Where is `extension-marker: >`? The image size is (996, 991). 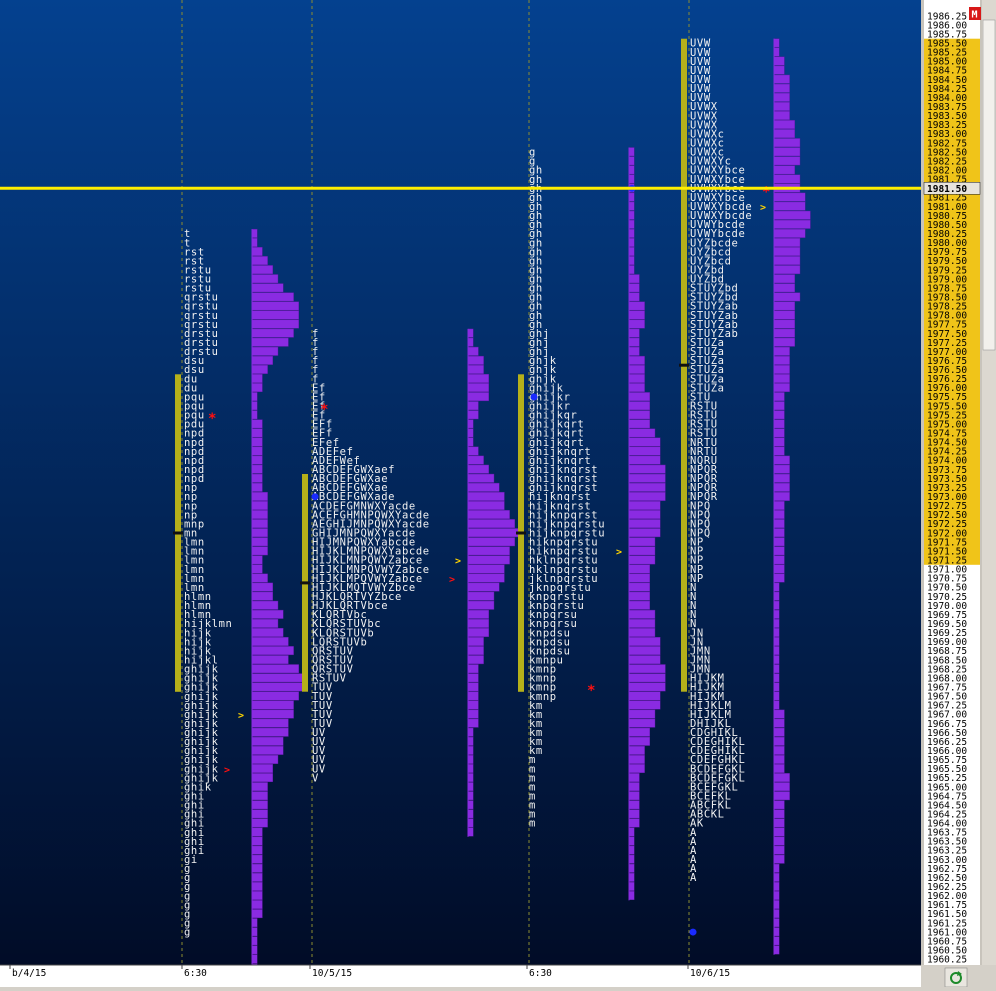
extension-marker: > is located at coordinates (241, 715).